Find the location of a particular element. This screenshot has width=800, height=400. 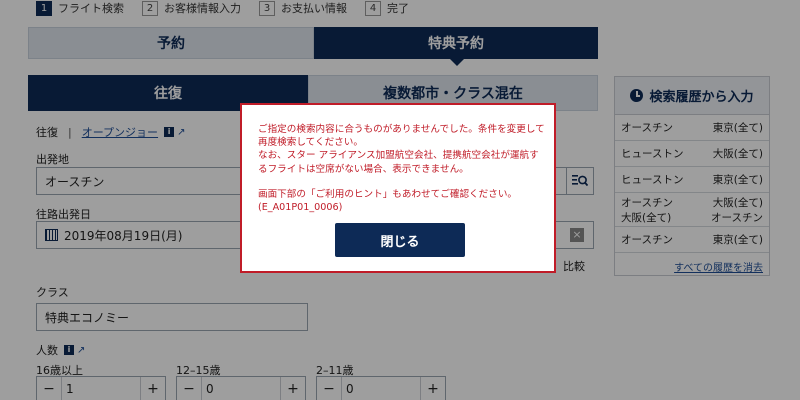

error-line-3: 画面下部の「ご利用のヒント」もあわせてご確認ください。 is located at coordinates (388, 194).